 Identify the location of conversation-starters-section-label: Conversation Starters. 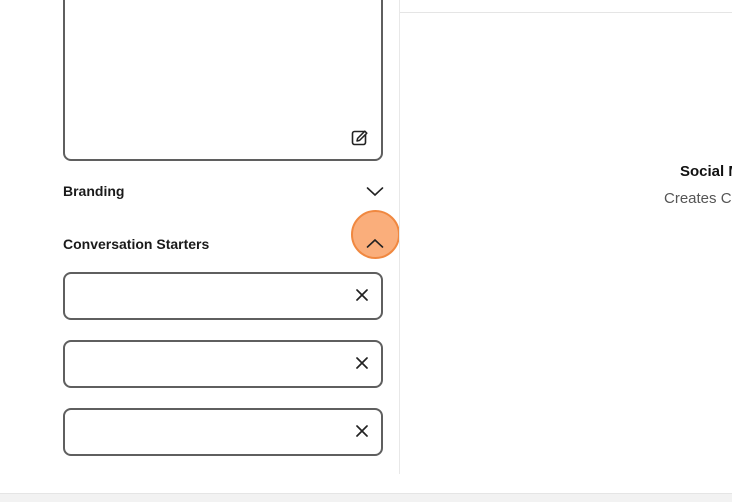
(136, 244).